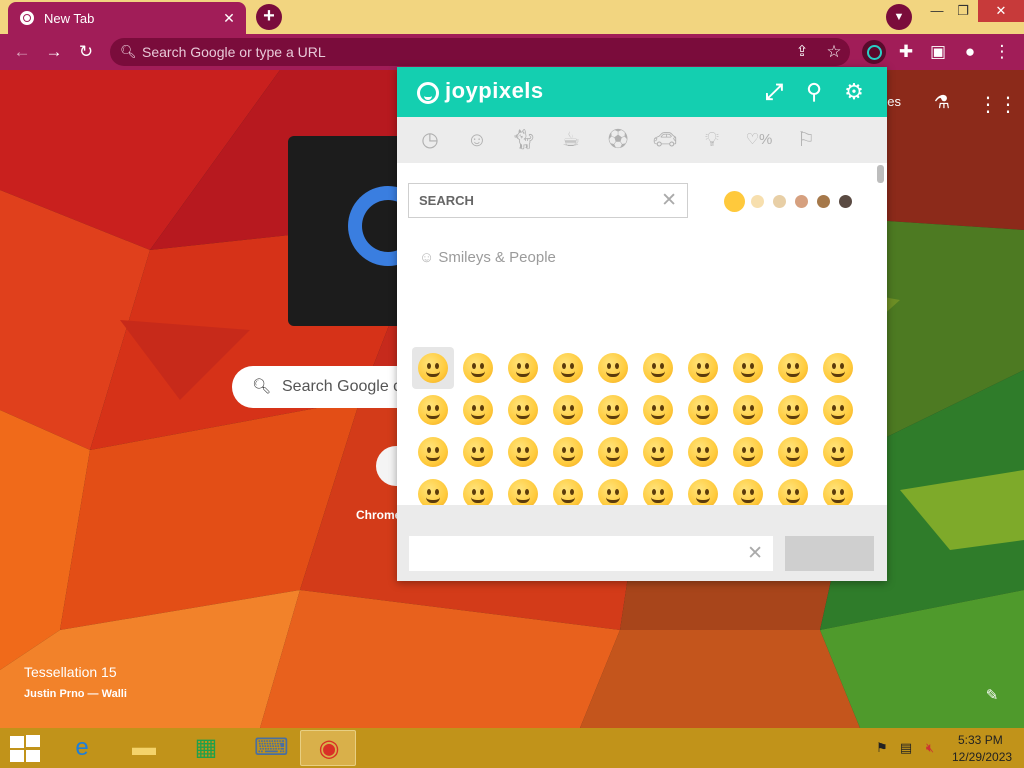 Image resolution: width=1024 pixels, height=768 pixels. I want to click on taskbar-chrome: ◉, so click(328, 748).